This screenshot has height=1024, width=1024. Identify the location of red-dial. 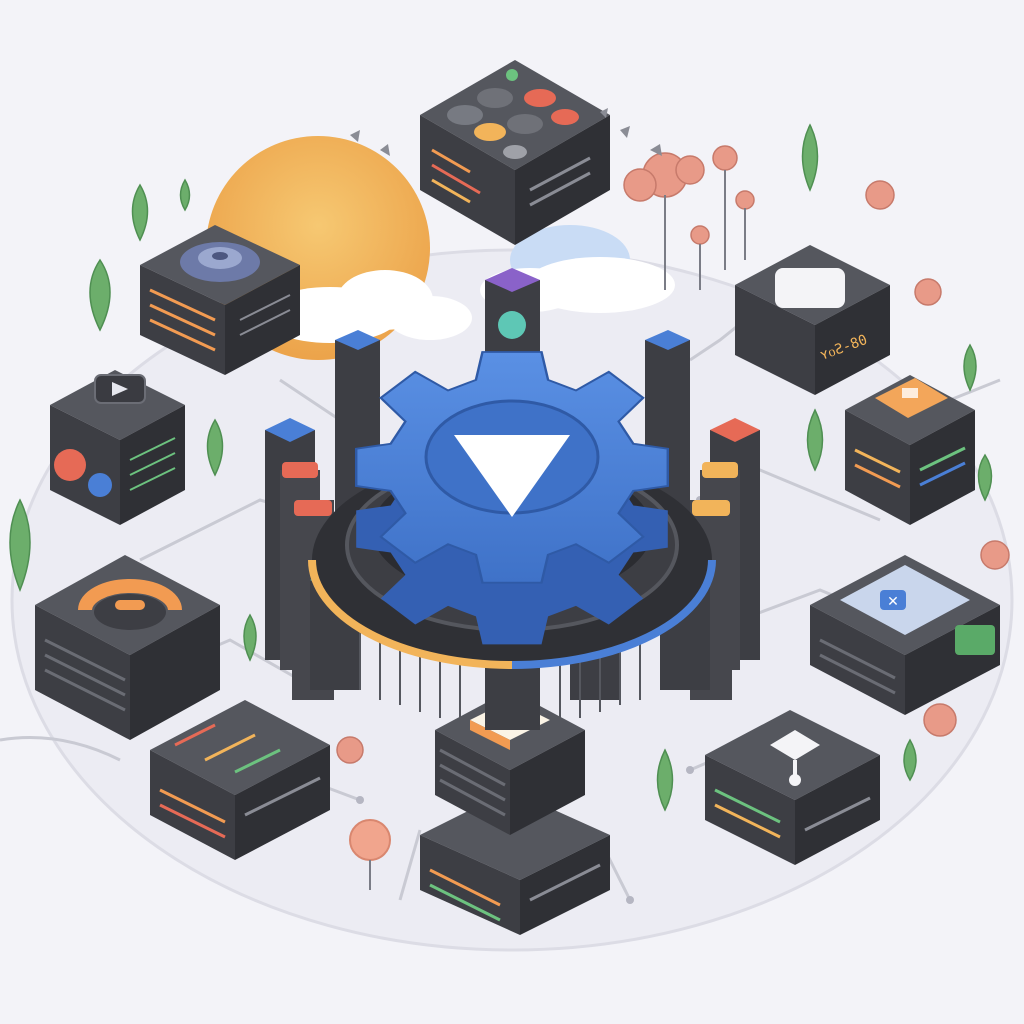
(70, 465).